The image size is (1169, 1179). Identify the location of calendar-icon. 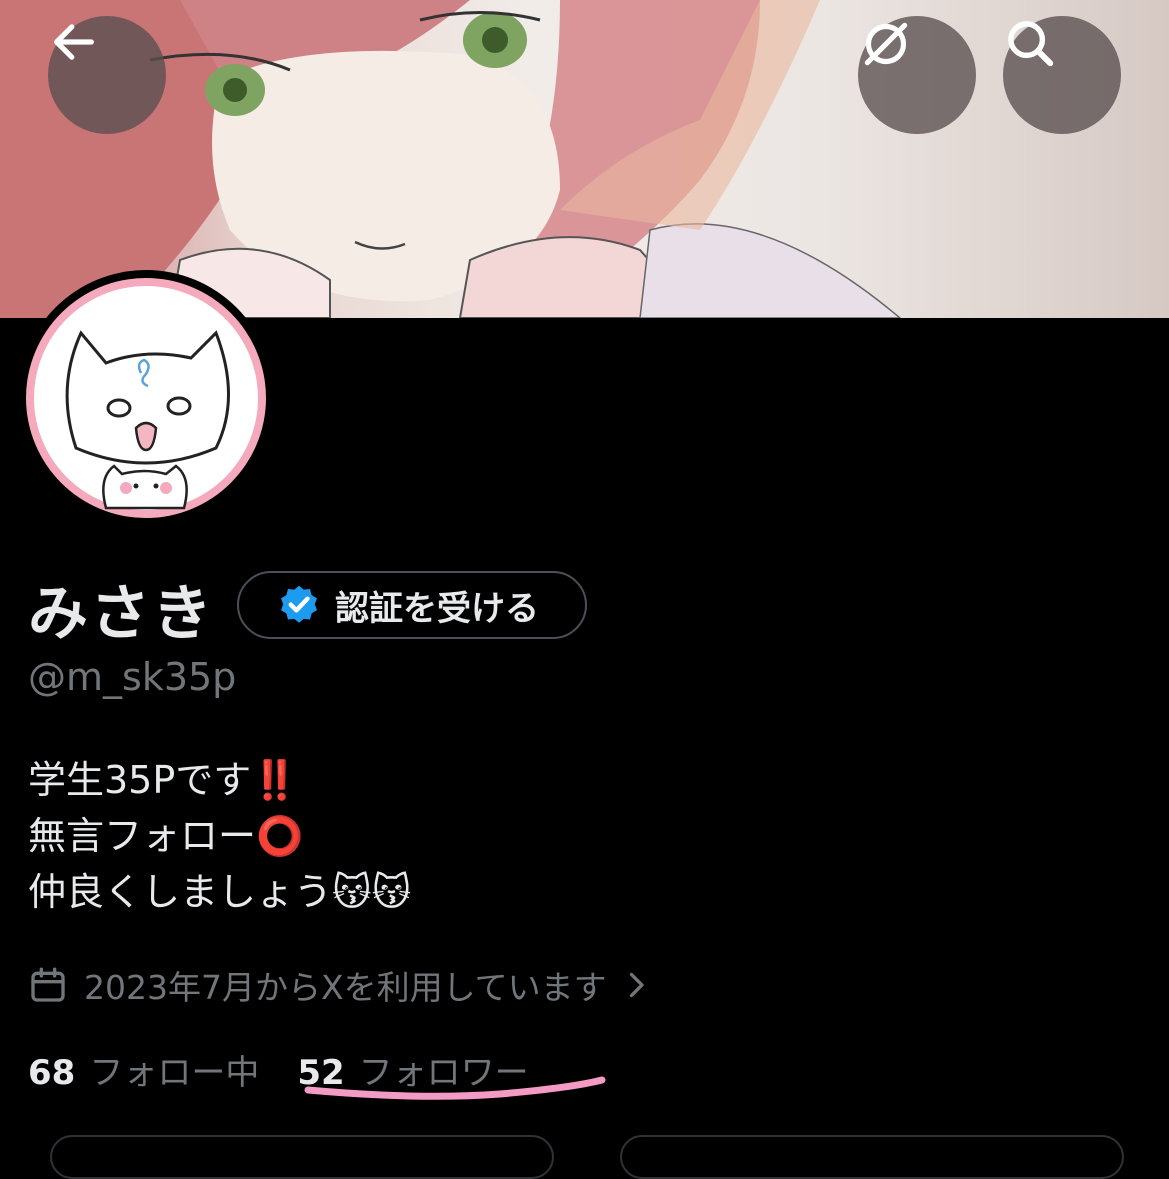
(48, 984).